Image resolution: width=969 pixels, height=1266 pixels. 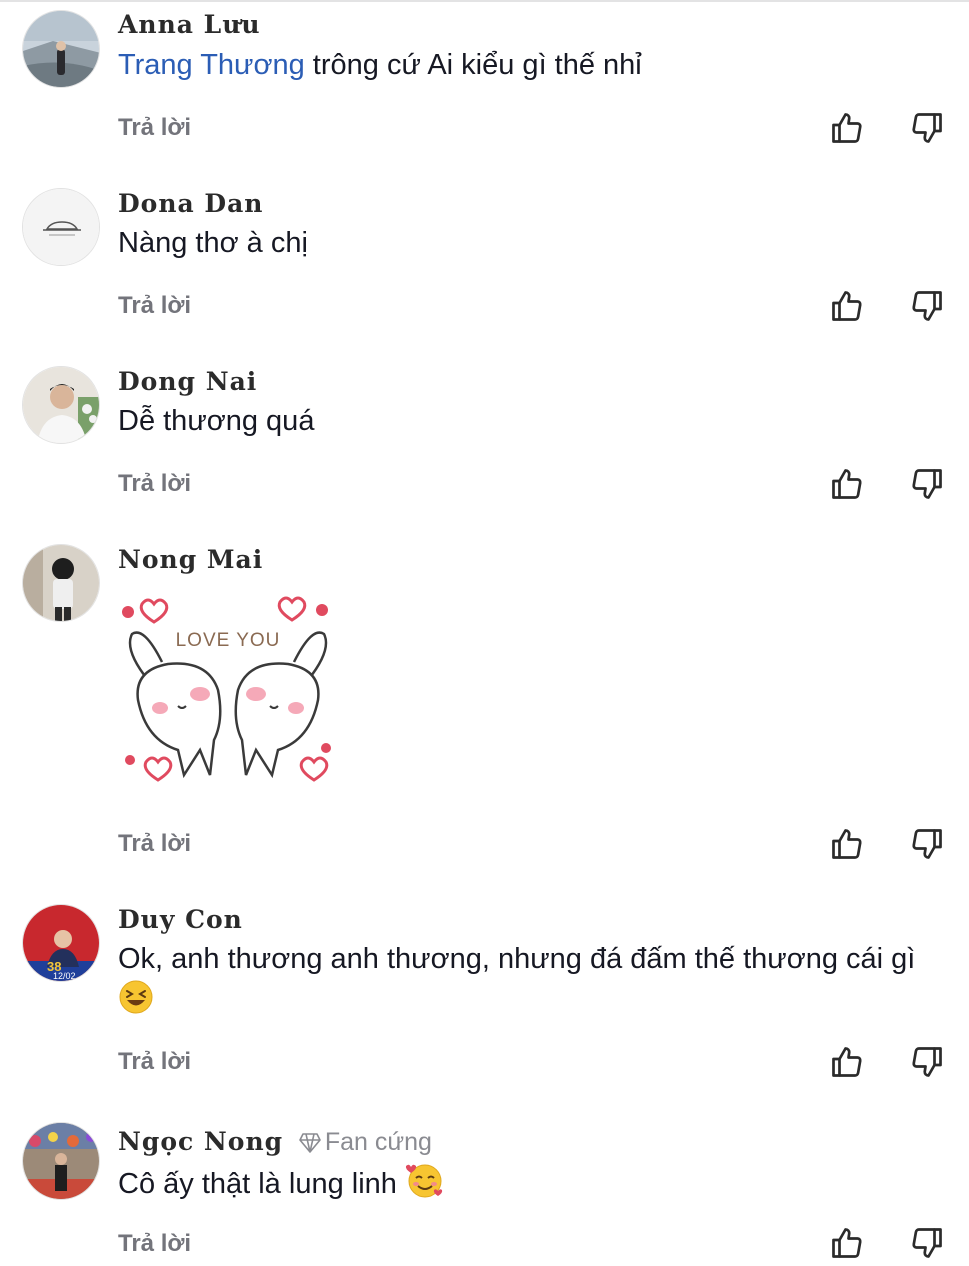 What do you see at coordinates (484, 1) in the screenshot?
I see `top-divider` at bounding box center [484, 1].